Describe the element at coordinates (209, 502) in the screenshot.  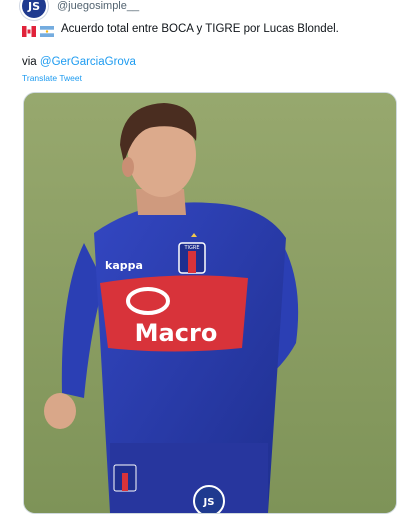
I see `watermark-text: JS` at that location.